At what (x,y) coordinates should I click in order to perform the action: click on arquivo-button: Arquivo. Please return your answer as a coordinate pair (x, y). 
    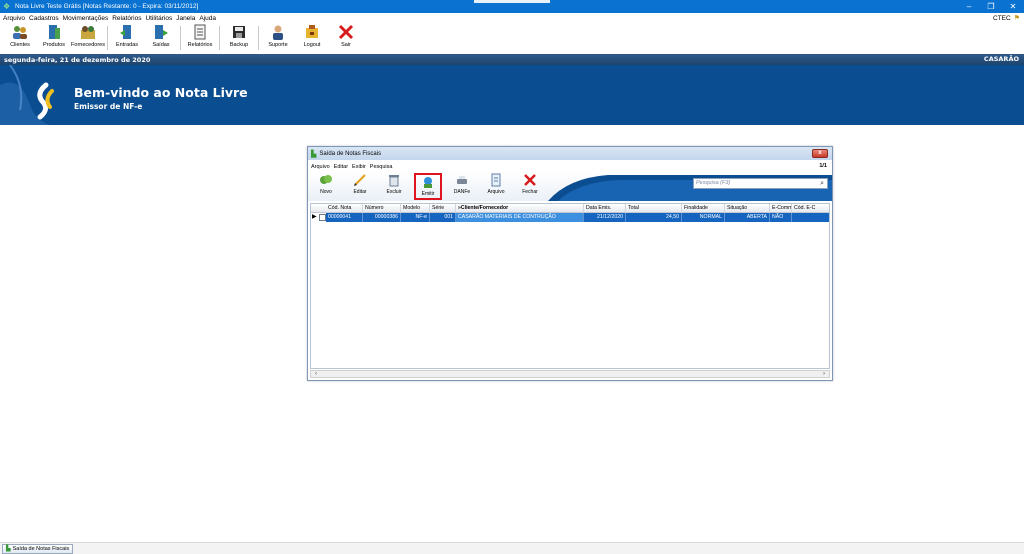
    Looking at the image, I should click on (496, 186).